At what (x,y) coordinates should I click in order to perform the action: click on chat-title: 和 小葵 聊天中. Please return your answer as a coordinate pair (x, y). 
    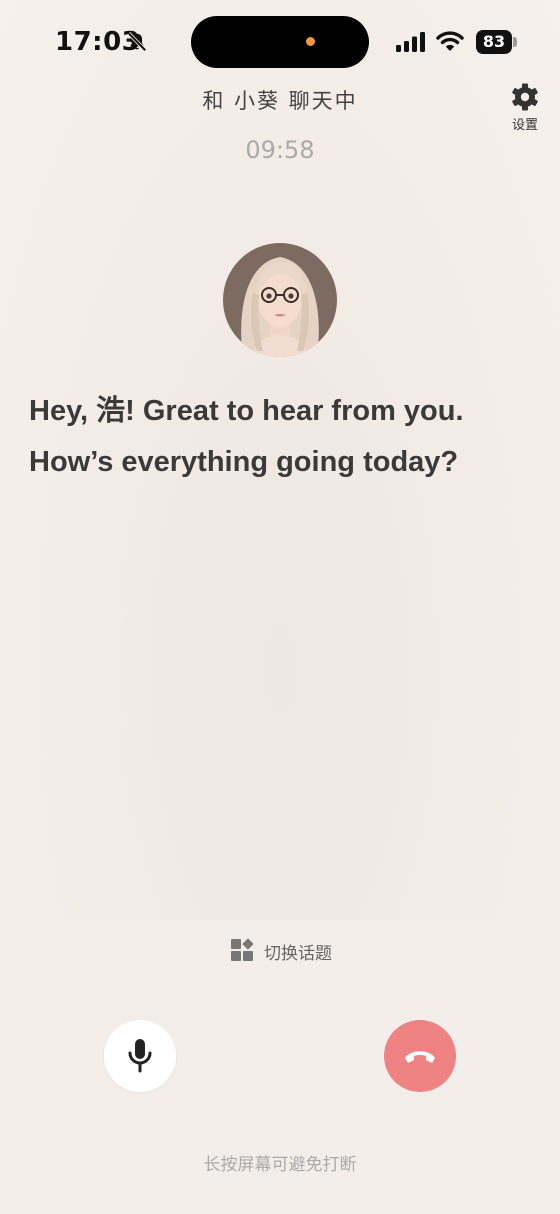
    Looking at the image, I should click on (280, 101).